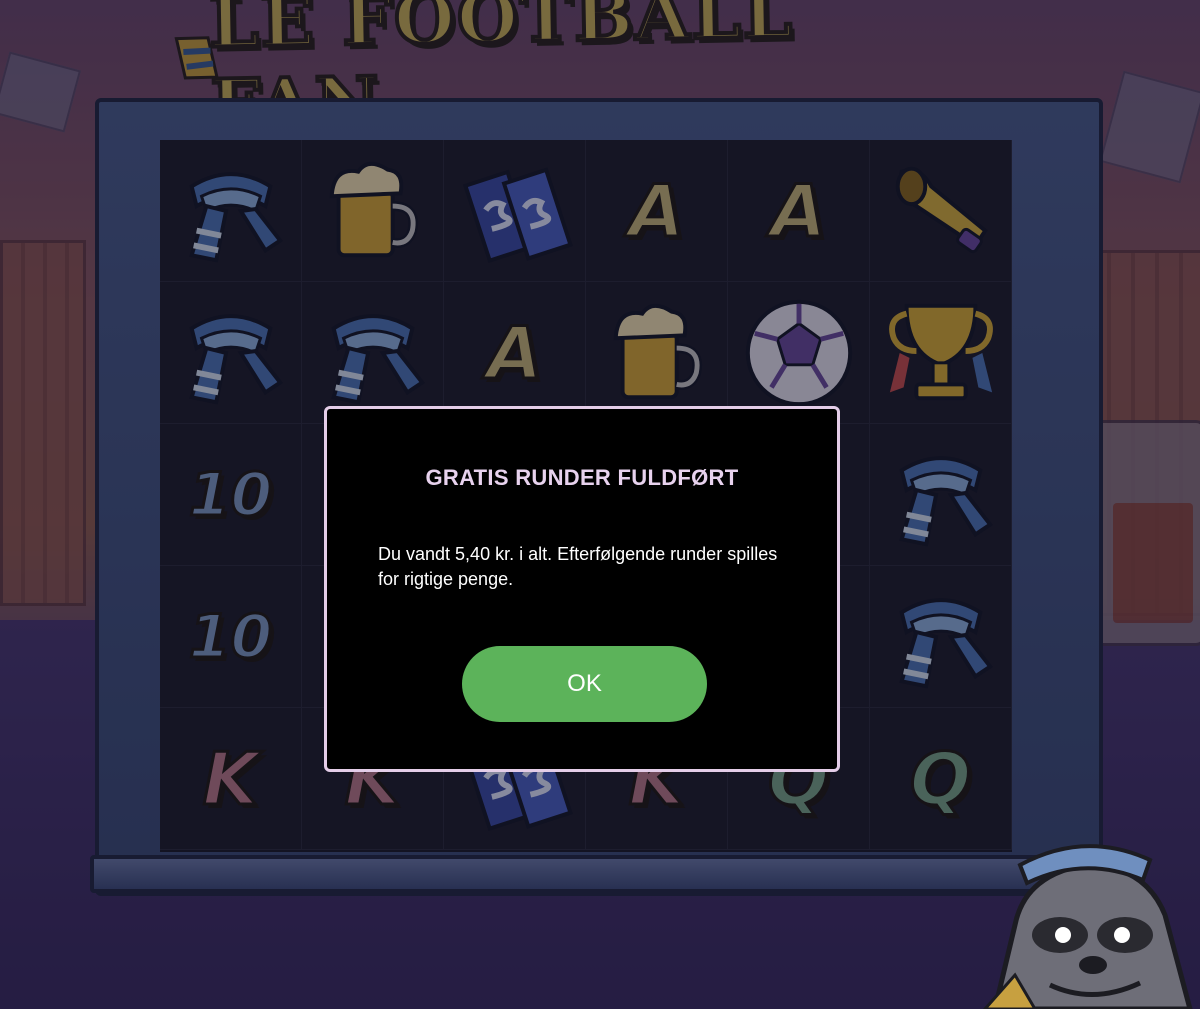 This screenshot has height=1009, width=1200. I want to click on raccoon-mascot-icon, so click(1087, 926).